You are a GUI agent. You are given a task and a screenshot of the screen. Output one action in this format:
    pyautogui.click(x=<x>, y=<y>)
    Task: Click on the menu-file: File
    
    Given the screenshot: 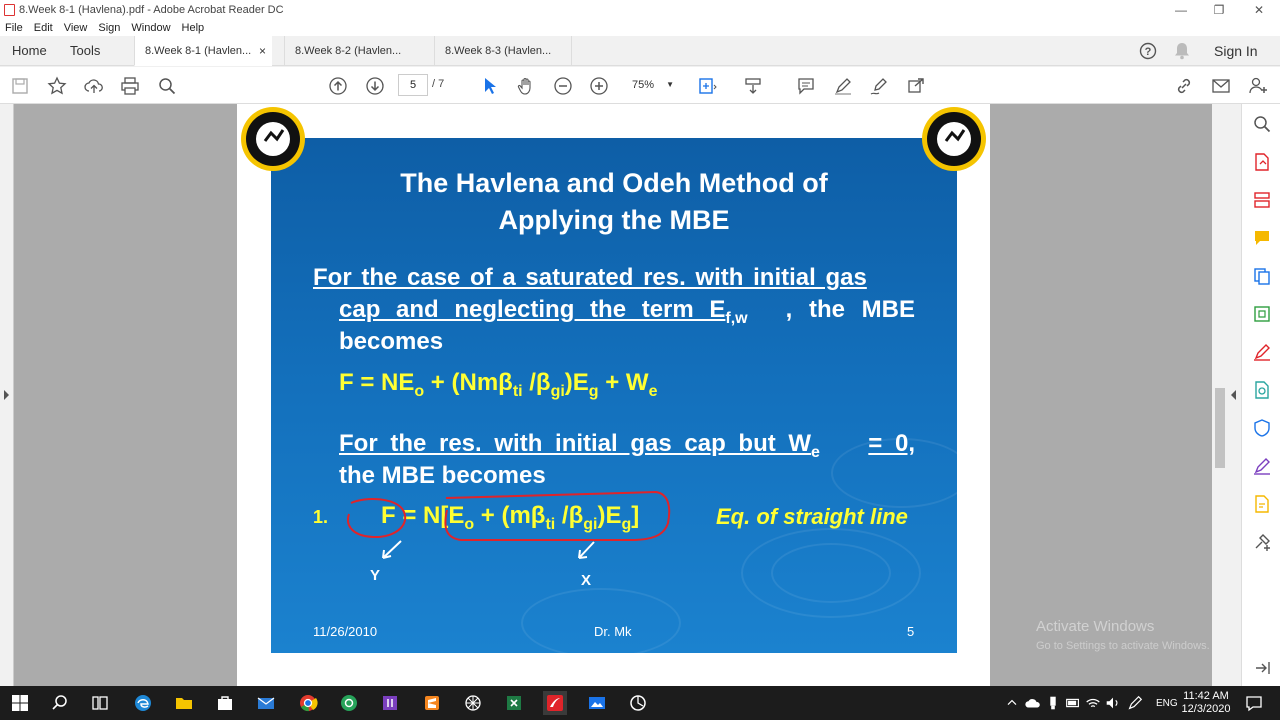 What is the action you would take?
    pyautogui.click(x=14, y=28)
    